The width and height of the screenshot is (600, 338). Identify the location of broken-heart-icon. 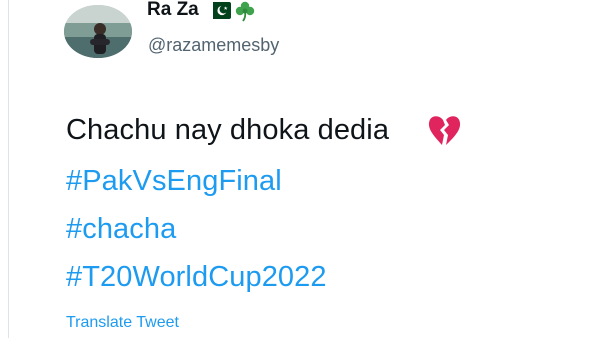
(444, 130).